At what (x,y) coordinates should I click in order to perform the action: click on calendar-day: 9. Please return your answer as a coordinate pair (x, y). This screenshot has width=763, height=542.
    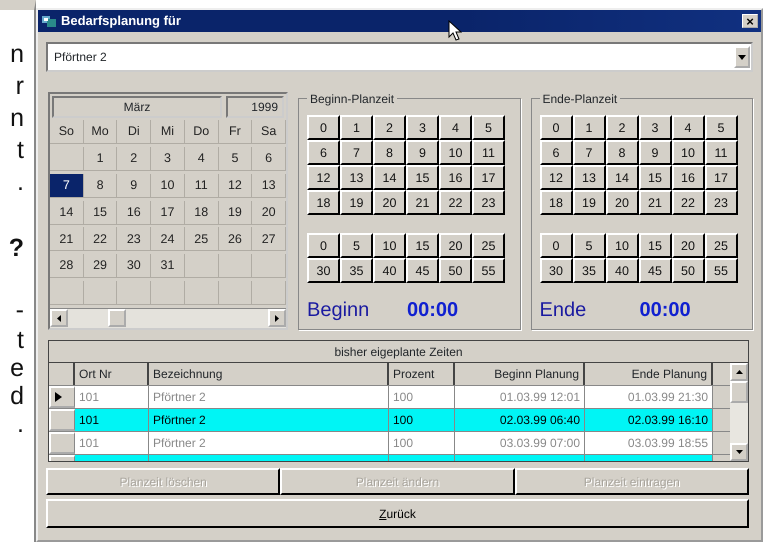
    Looking at the image, I should click on (134, 186).